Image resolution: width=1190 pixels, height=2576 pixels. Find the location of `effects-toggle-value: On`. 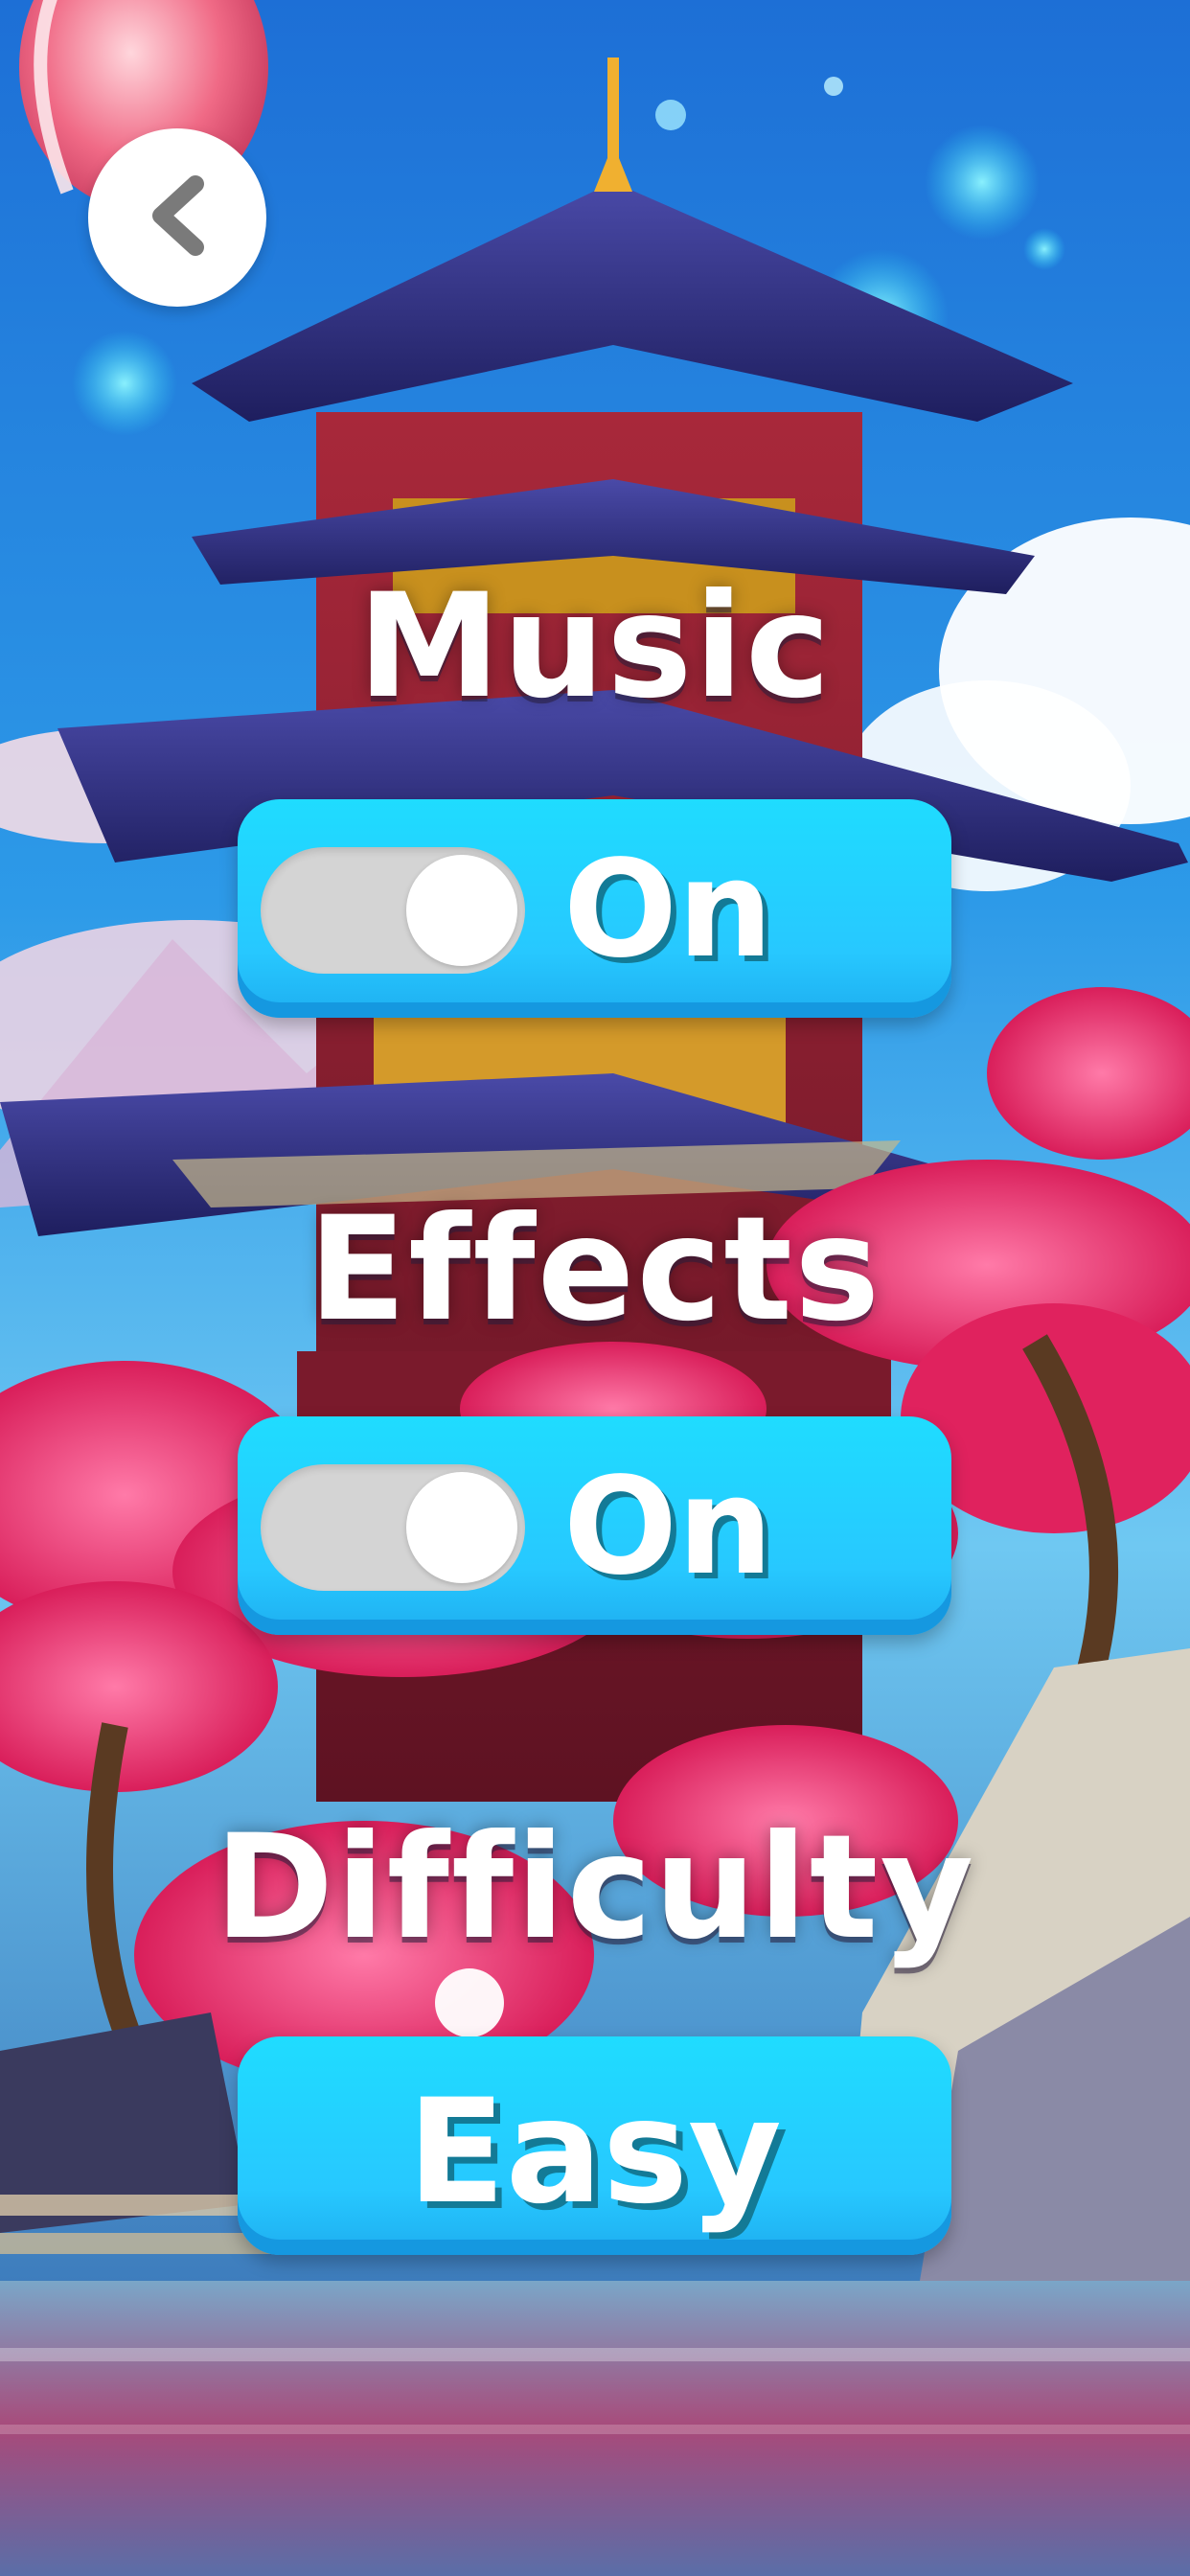

effects-toggle-value: On is located at coordinates (668, 1527).